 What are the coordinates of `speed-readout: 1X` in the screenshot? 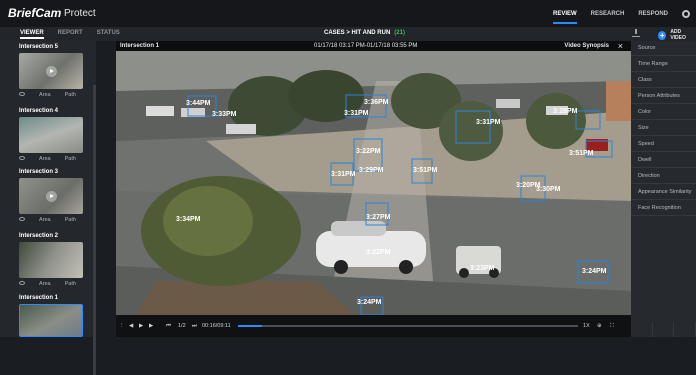 It's located at (586, 326).